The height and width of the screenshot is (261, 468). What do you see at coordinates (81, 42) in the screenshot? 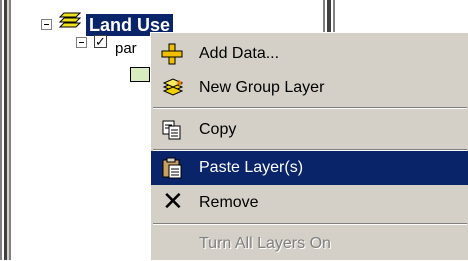
I see `collapse-layer-icon` at bounding box center [81, 42].